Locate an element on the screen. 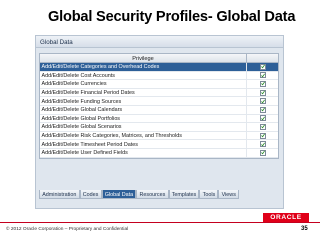  table-row: Add/Edit/Delete Currencies is located at coordinates (159, 84).